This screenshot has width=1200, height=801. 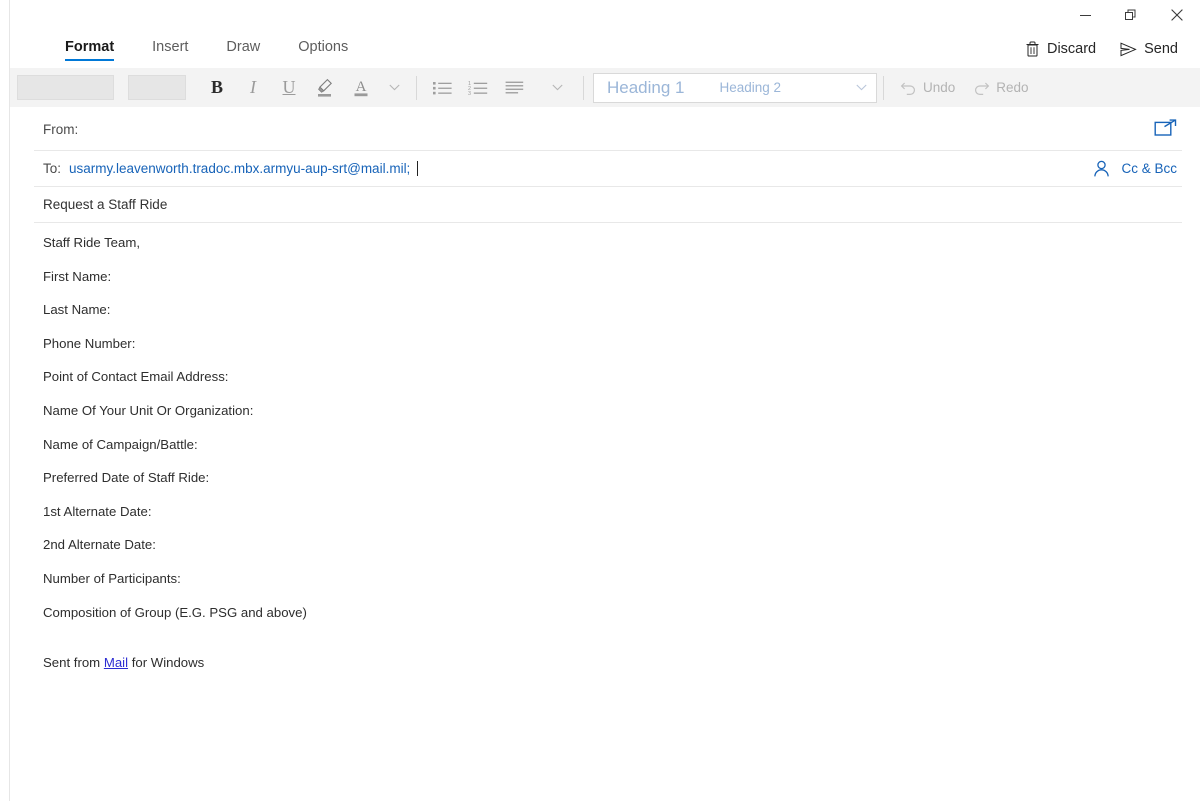 I want to click on from-row-right, so click(x=1168, y=129).